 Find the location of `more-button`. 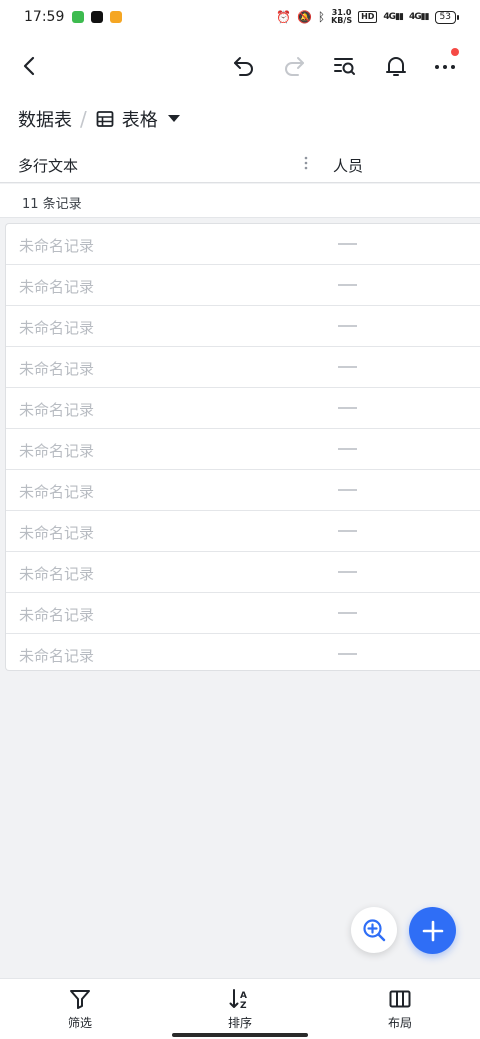

more-button is located at coordinates (445, 65).